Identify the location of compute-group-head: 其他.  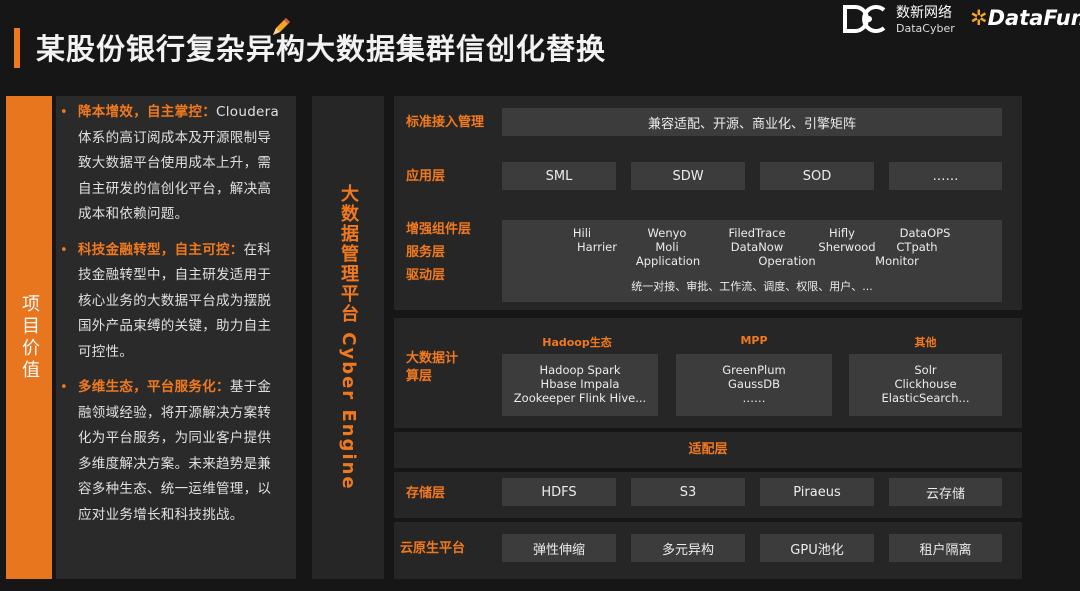
(925, 342).